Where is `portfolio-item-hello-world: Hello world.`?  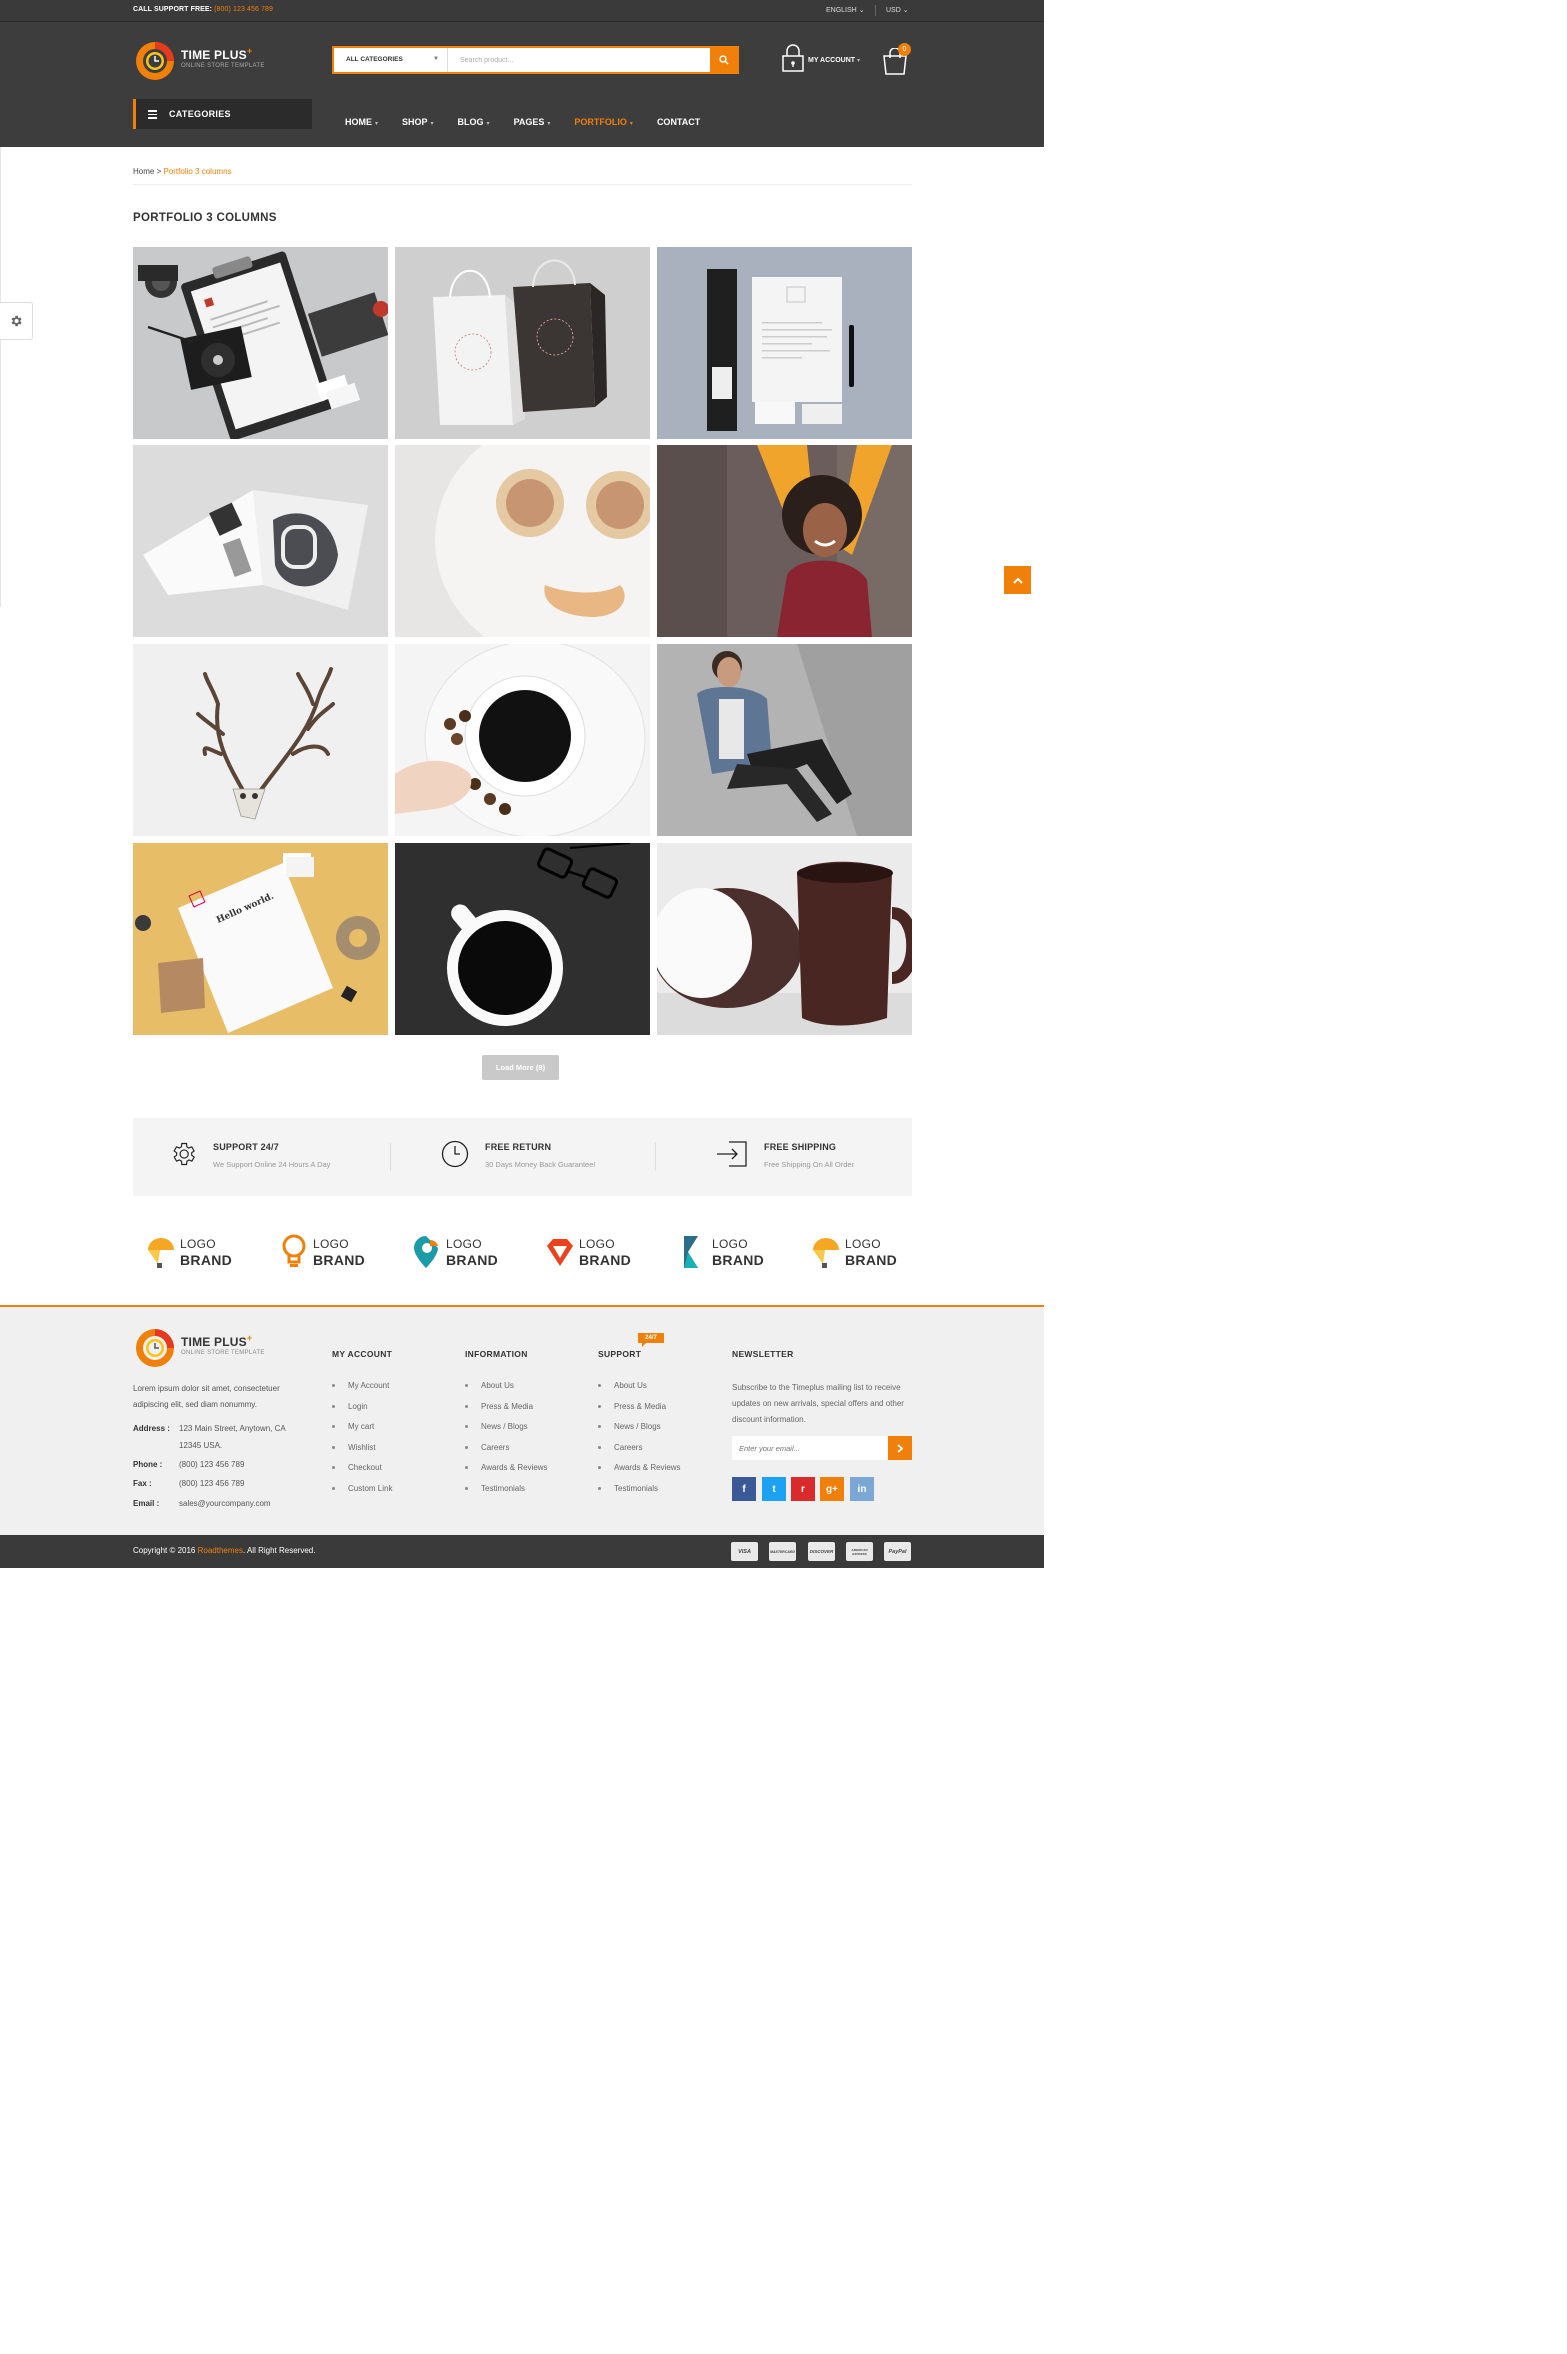 portfolio-item-hello-world: Hello world. is located at coordinates (260, 939).